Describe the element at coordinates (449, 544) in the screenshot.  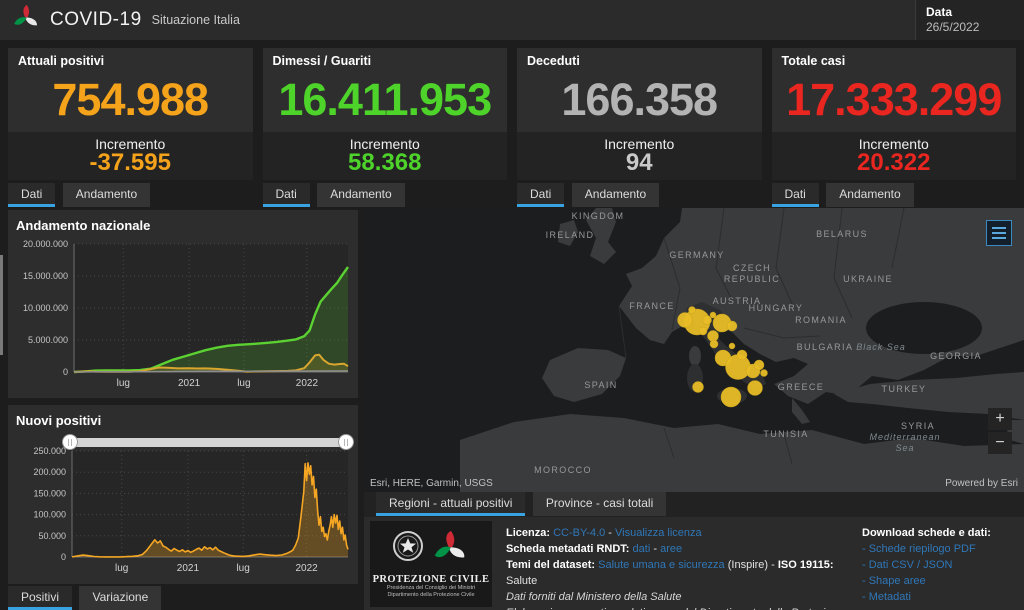
I see `protezione-civile-icon` at that location.